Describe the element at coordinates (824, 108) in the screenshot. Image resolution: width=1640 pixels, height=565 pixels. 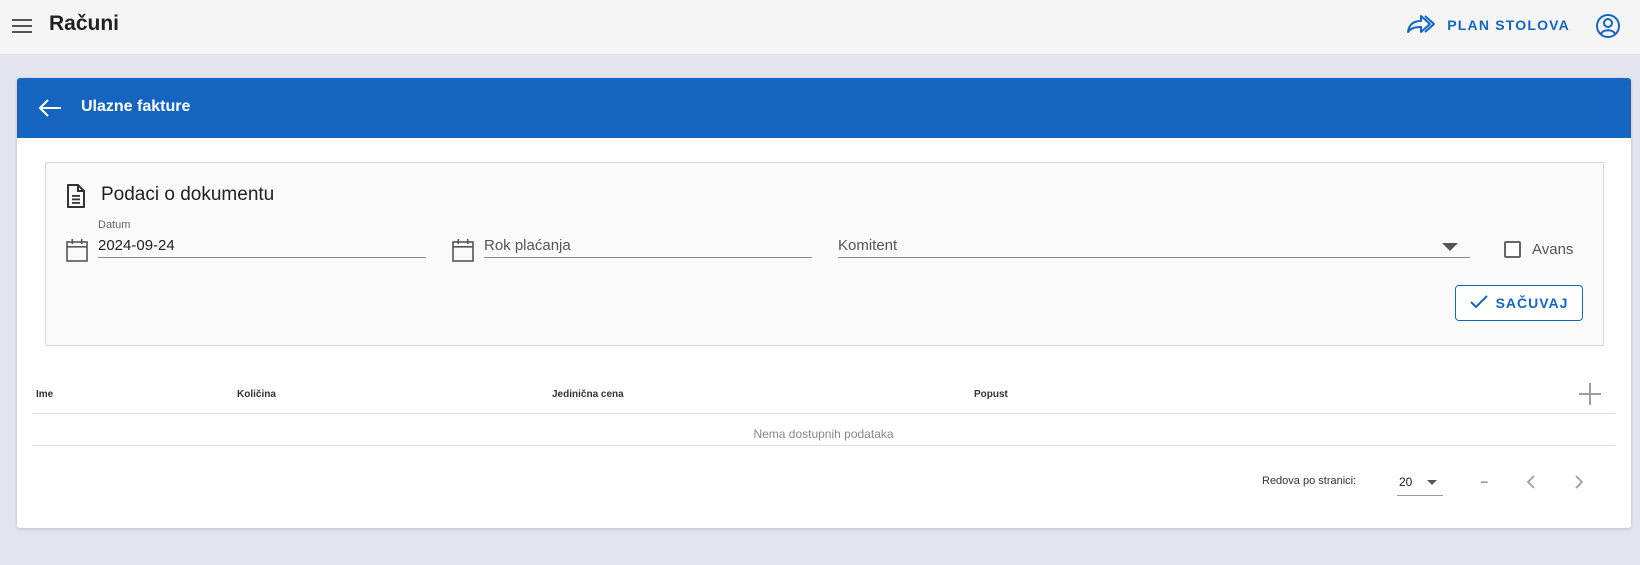
I see `card-header: Ulazne fakture` at that location.